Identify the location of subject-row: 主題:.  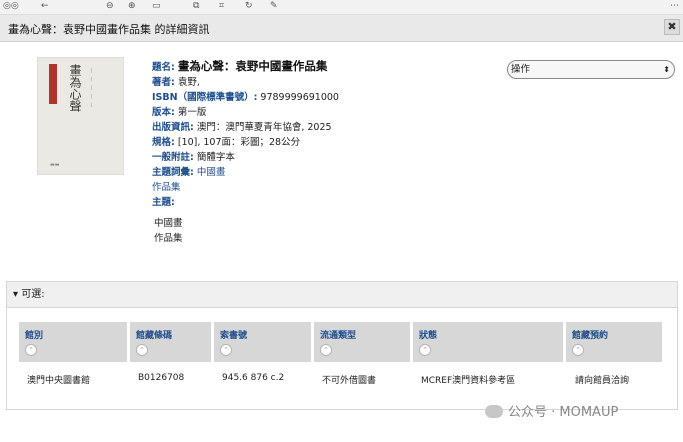
(245, 202).